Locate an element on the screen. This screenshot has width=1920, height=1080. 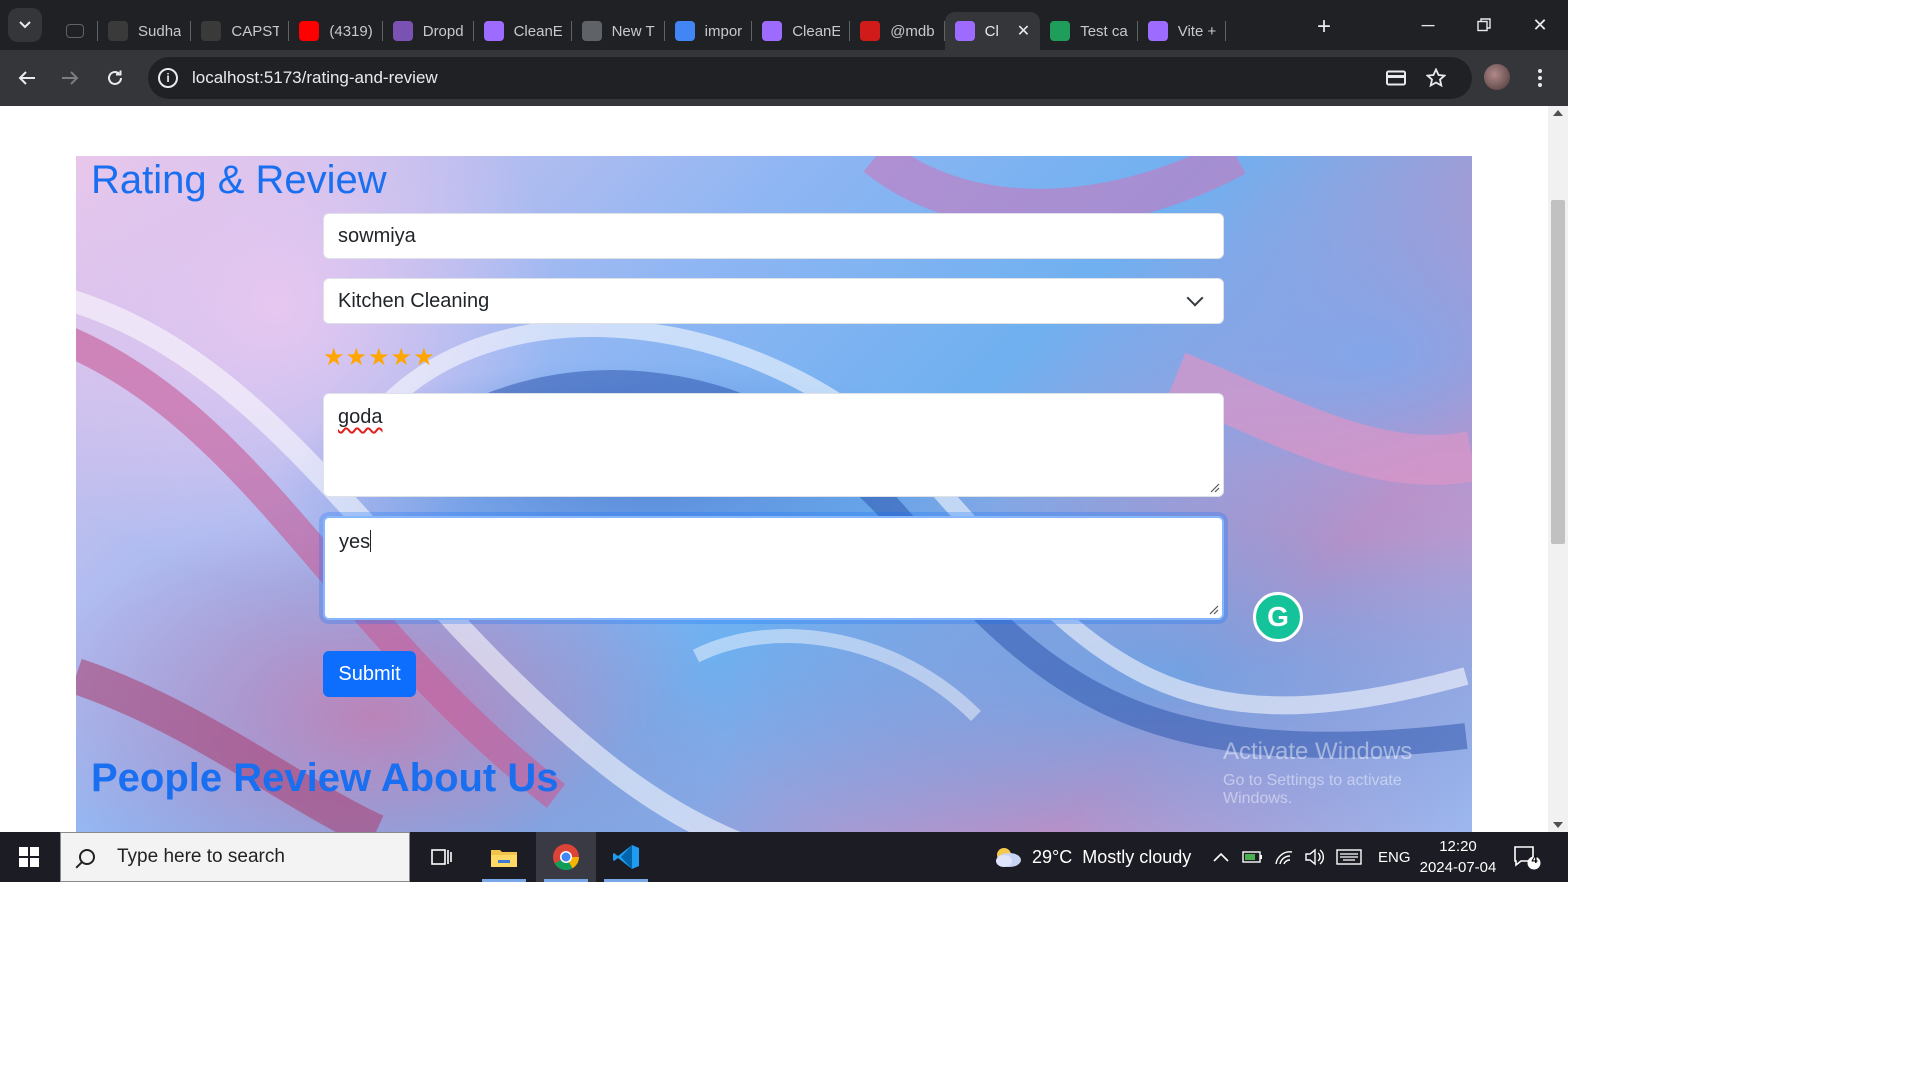
youtube-icon is located at coordinates (309, 31).